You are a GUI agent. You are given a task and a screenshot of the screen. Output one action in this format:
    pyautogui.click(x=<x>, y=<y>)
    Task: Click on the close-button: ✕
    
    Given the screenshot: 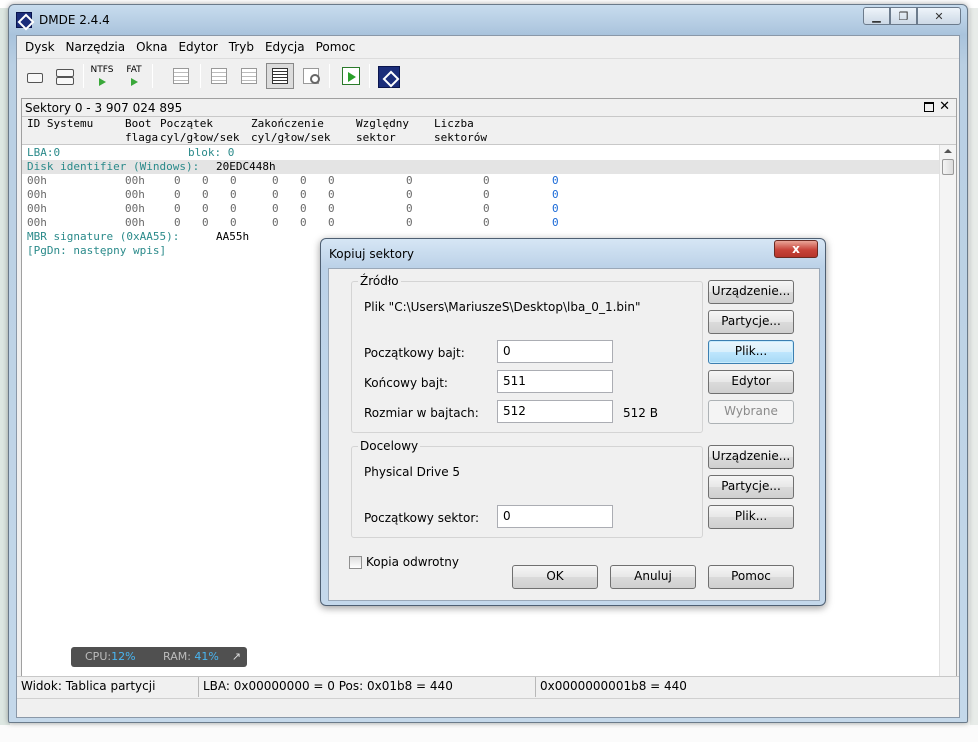 What is the action you would take?
    pyautogui.click(x=939, y=16)
    